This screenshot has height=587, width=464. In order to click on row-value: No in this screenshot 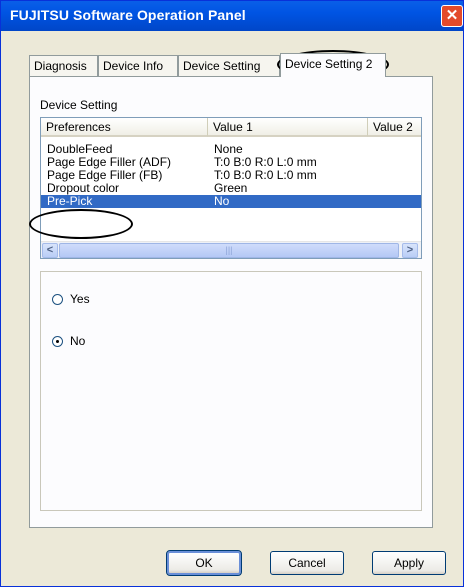, I will do `click(222, 201)`.